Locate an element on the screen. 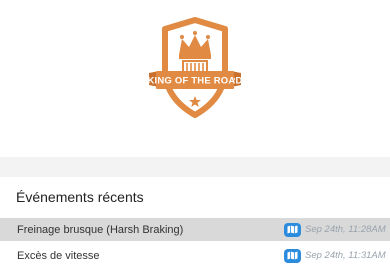 The height and width of the screenshot is (267, 390). crown-truck-badge-icon: KING OF THE ROAD is located at coordinates (194, 67).